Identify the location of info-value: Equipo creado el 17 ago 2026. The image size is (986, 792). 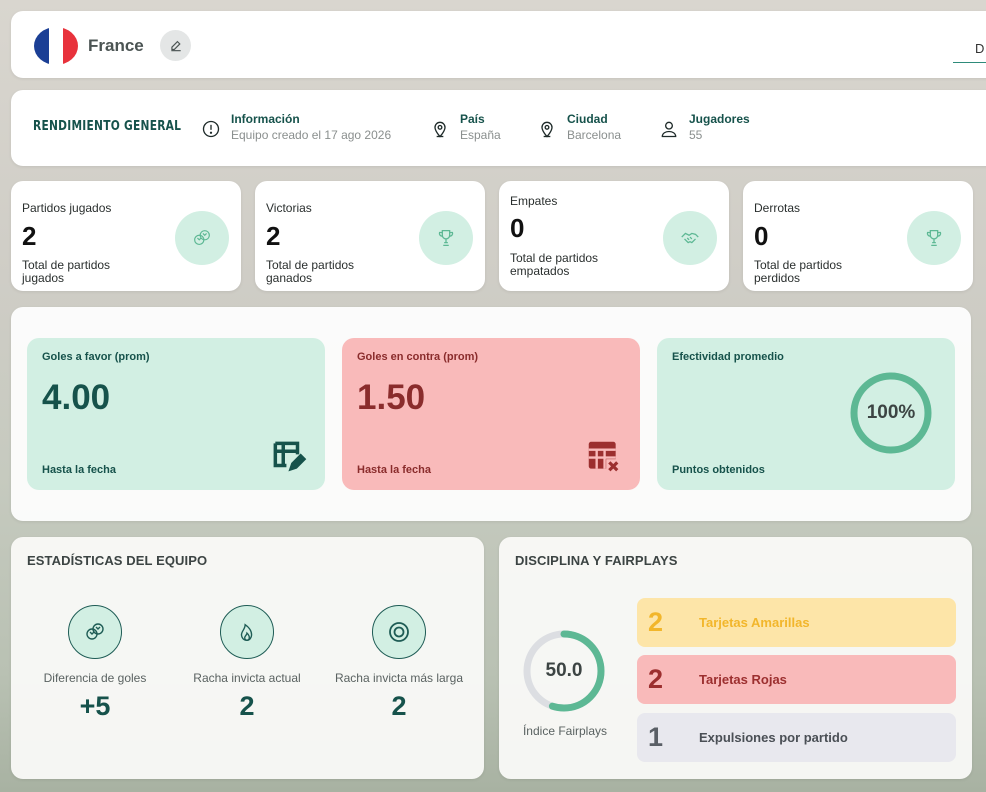
(311, 135).